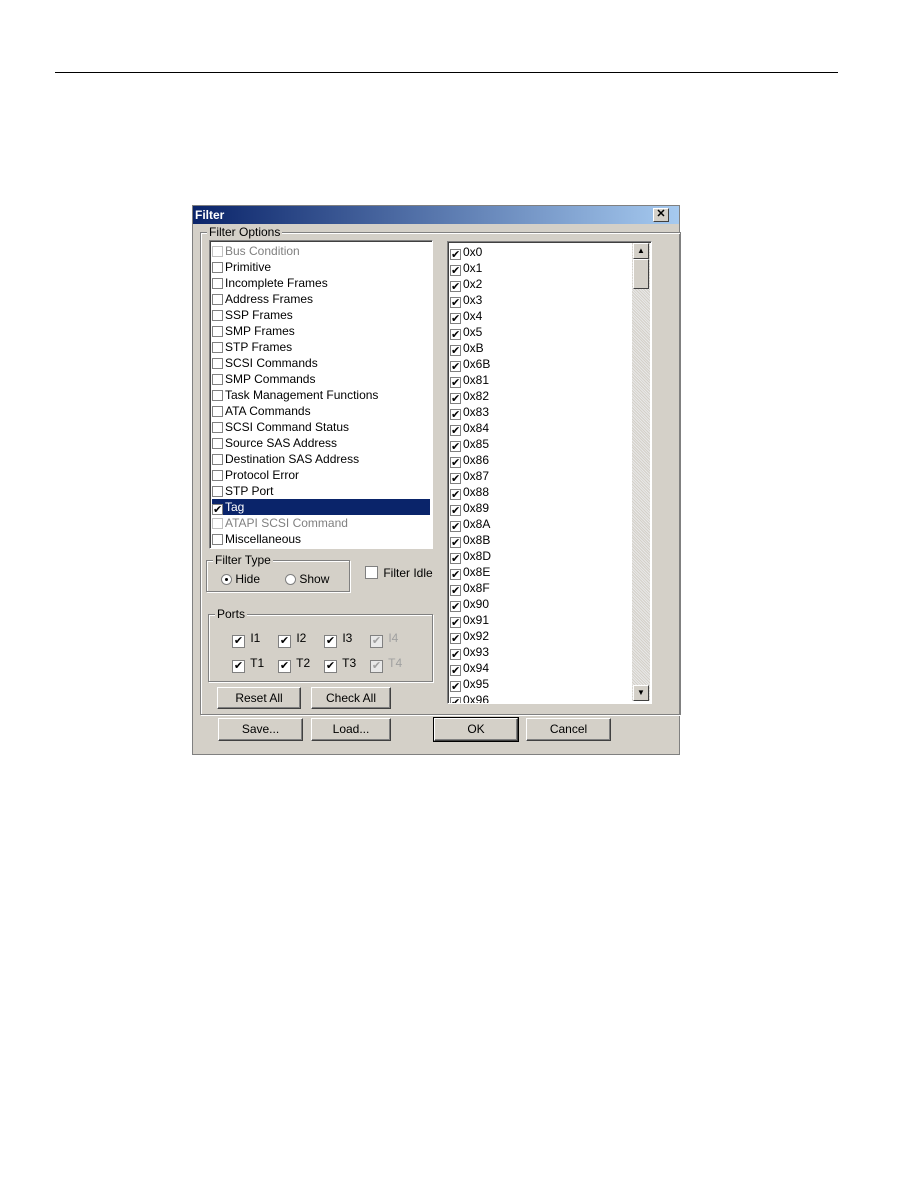 This screenshot has height=1188, width=918. Describe the element at coordinates (568, 729) in the screenshot. I see `cancel-button: Cancel` at that location.